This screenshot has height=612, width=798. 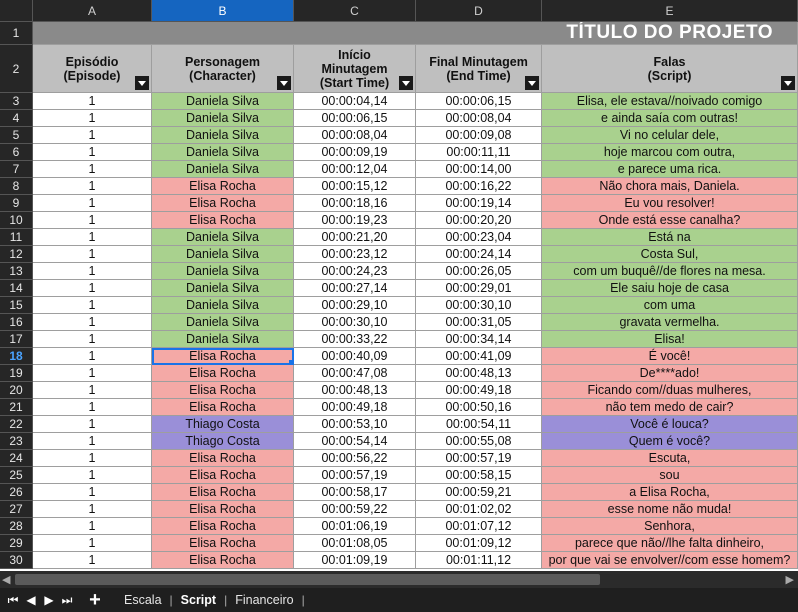 I want to click on character-cell: Thiago Costa, so click(x=223, y=424).